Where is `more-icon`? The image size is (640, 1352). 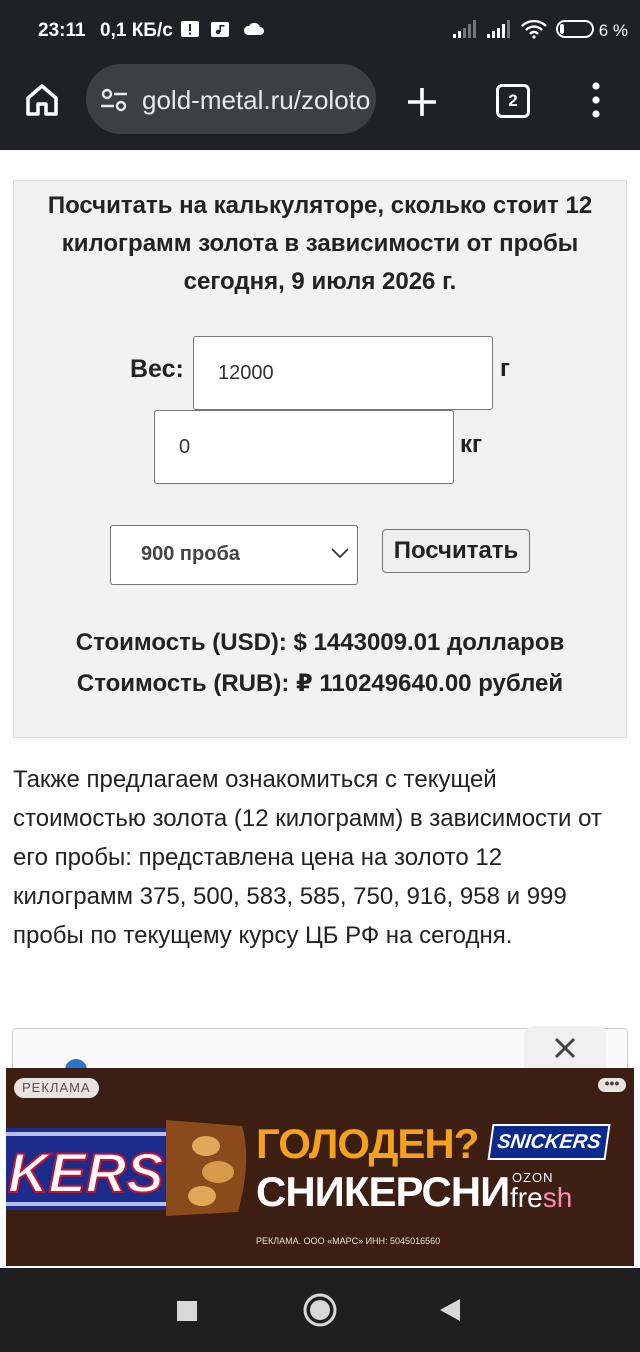 more-icon is located at coordinates (596, 100).